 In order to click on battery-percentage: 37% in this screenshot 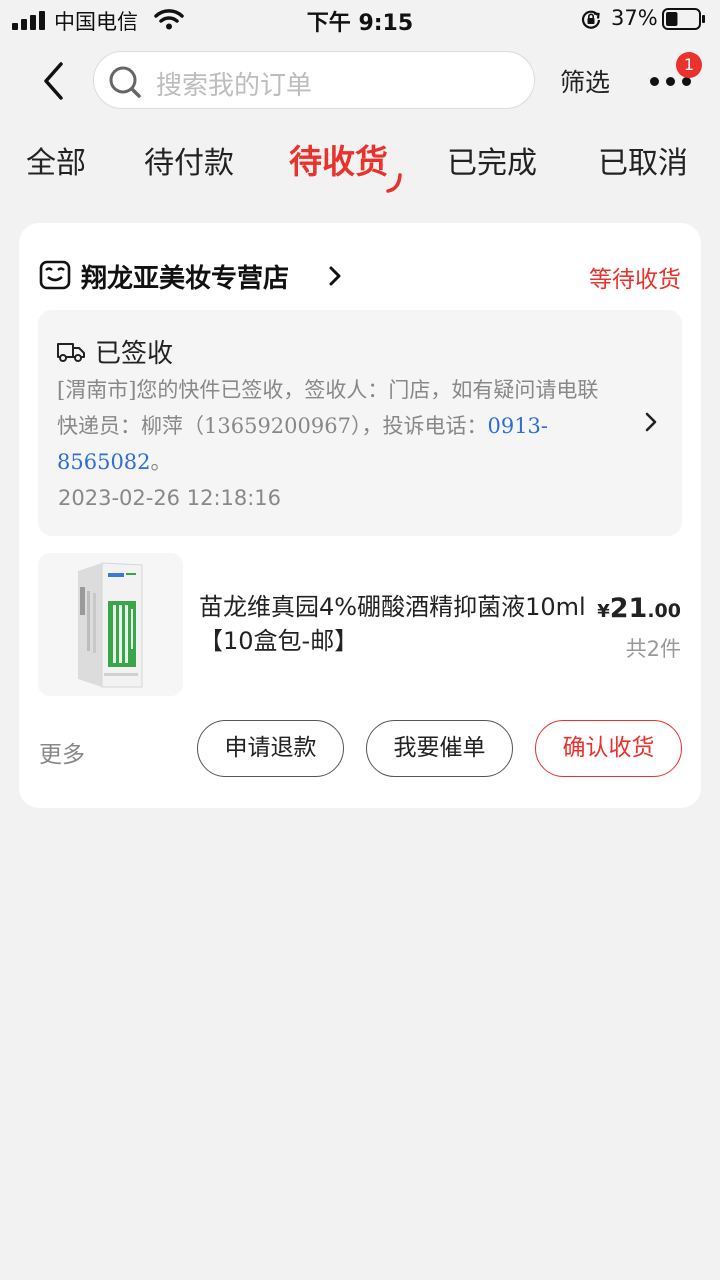, I will do `click(634, 18)`.